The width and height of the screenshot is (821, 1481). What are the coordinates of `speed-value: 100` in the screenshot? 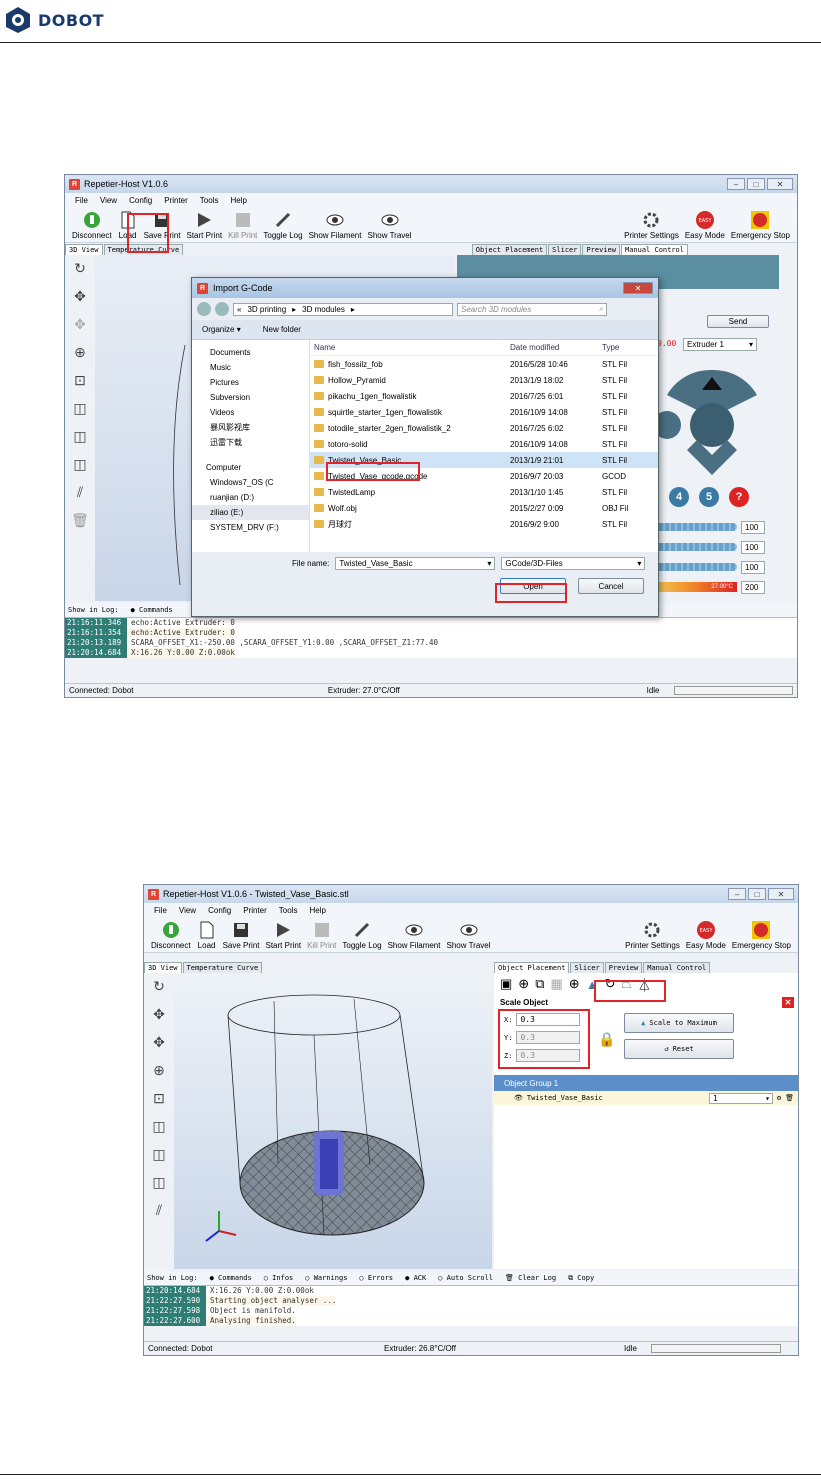 It's located at (753, 527).